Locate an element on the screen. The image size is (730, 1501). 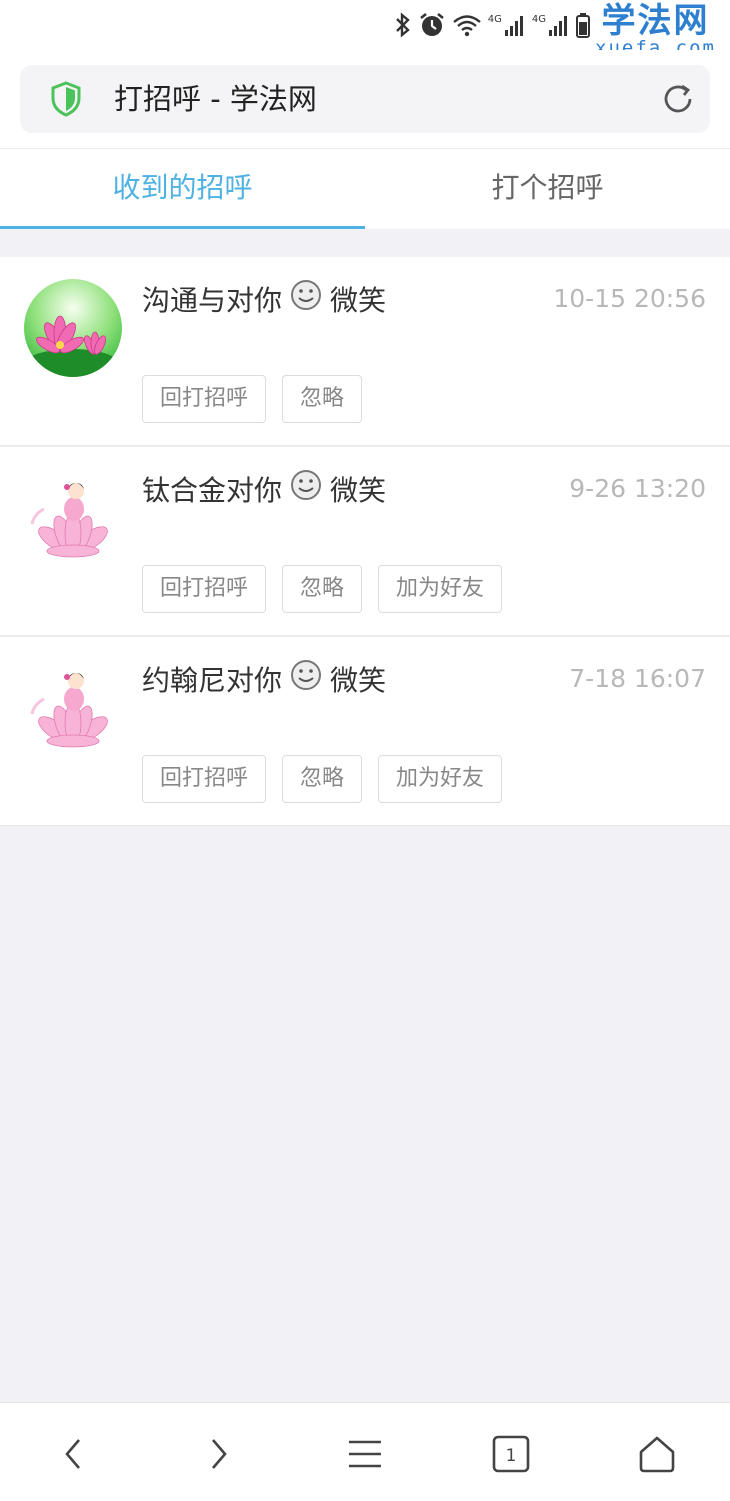
greeting-message: 沟通与对你 微笑 is located at coordinates (264, 300).